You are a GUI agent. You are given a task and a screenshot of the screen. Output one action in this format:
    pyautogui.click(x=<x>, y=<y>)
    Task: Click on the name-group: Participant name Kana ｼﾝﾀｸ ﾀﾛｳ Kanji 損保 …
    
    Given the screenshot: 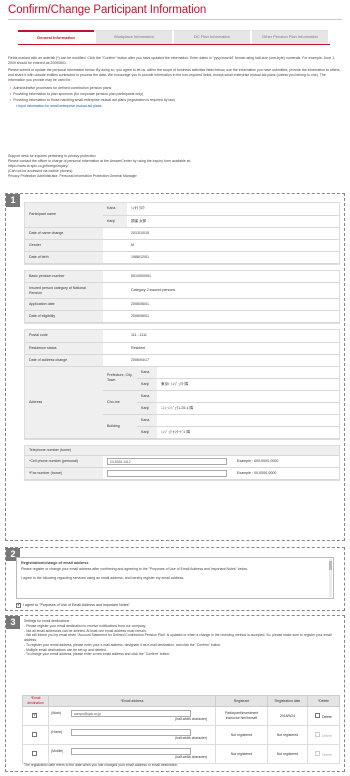 What is the action you would take?
    pyautogui.click(x=182, y=233)
    